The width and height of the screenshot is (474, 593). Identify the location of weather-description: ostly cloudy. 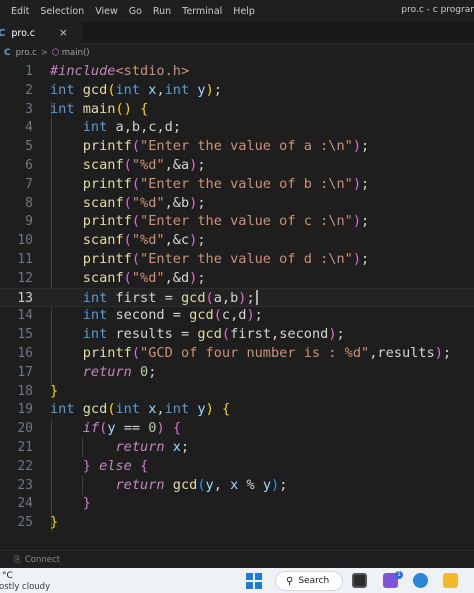
(25, 587).